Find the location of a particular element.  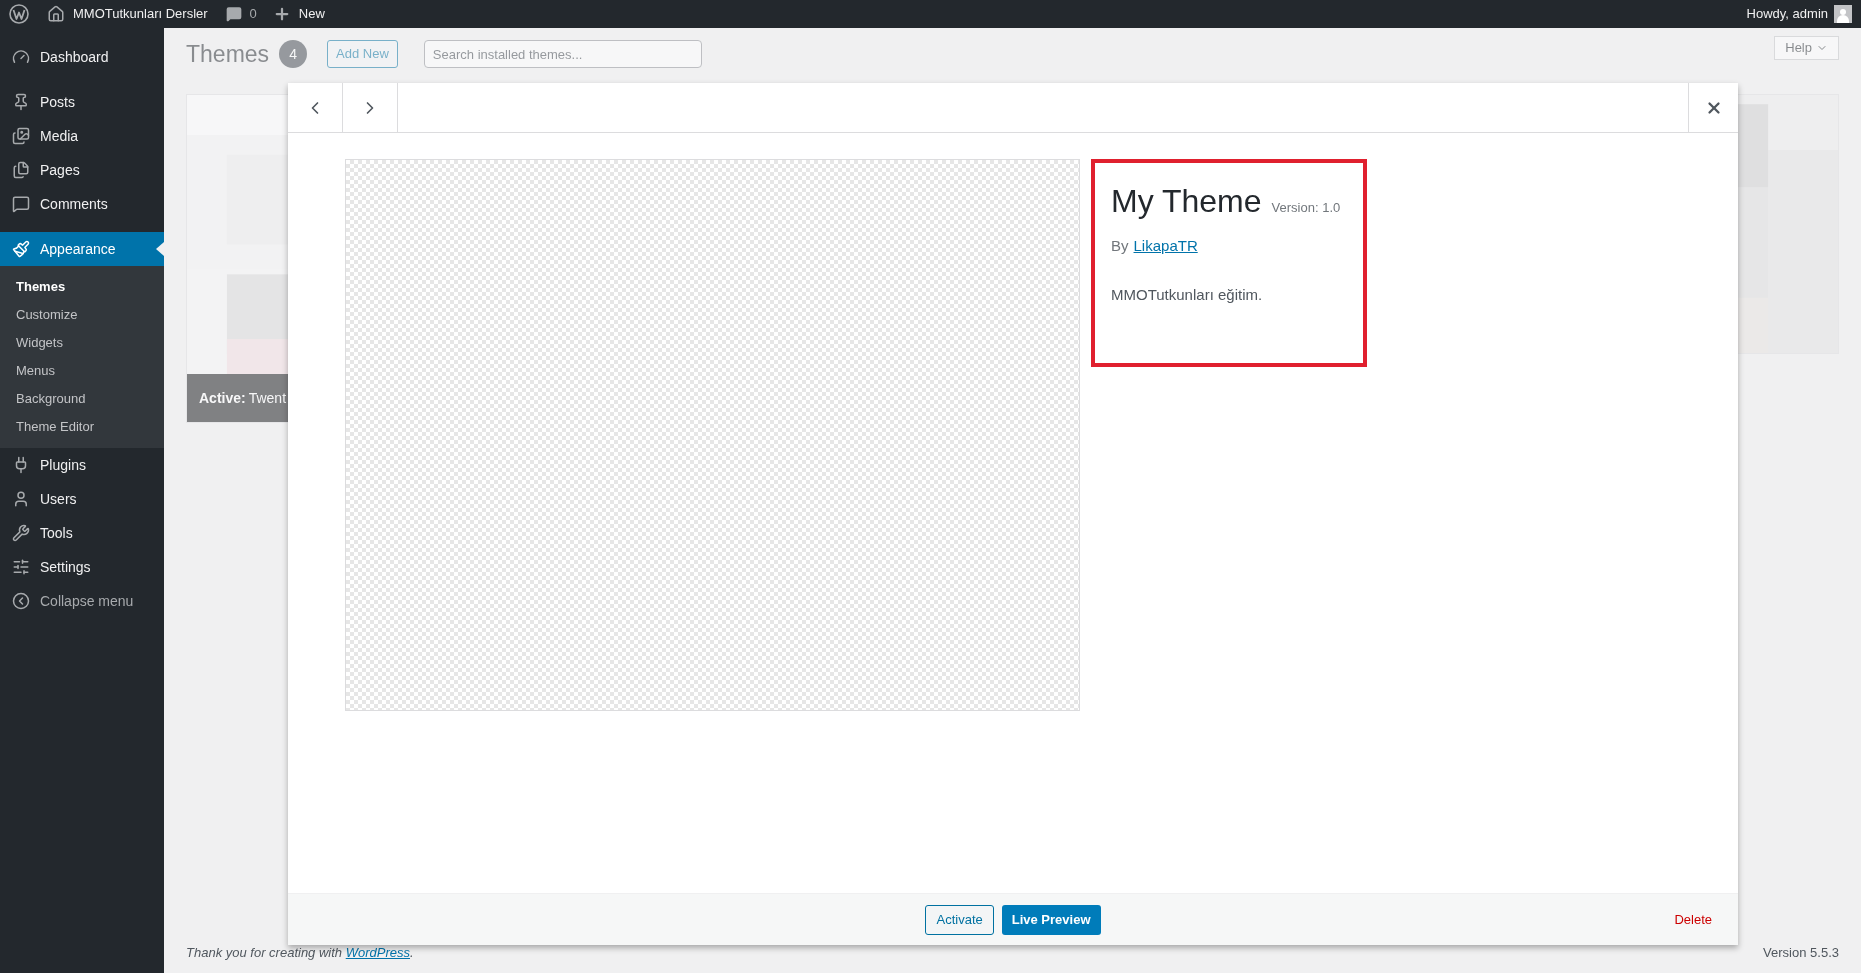

menu-item: Comments is located at coordinates (82, 204).